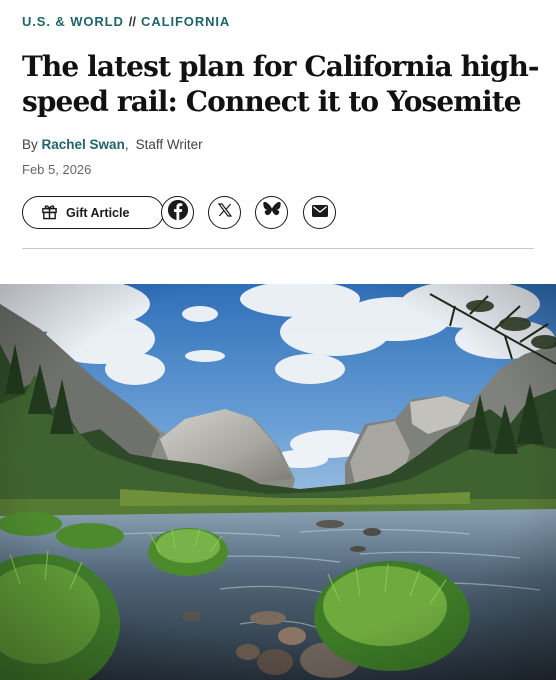  What do you see at coordinates (278, 248) in the screenshot?
I see `header-divider` at bounding box center [278, 248].